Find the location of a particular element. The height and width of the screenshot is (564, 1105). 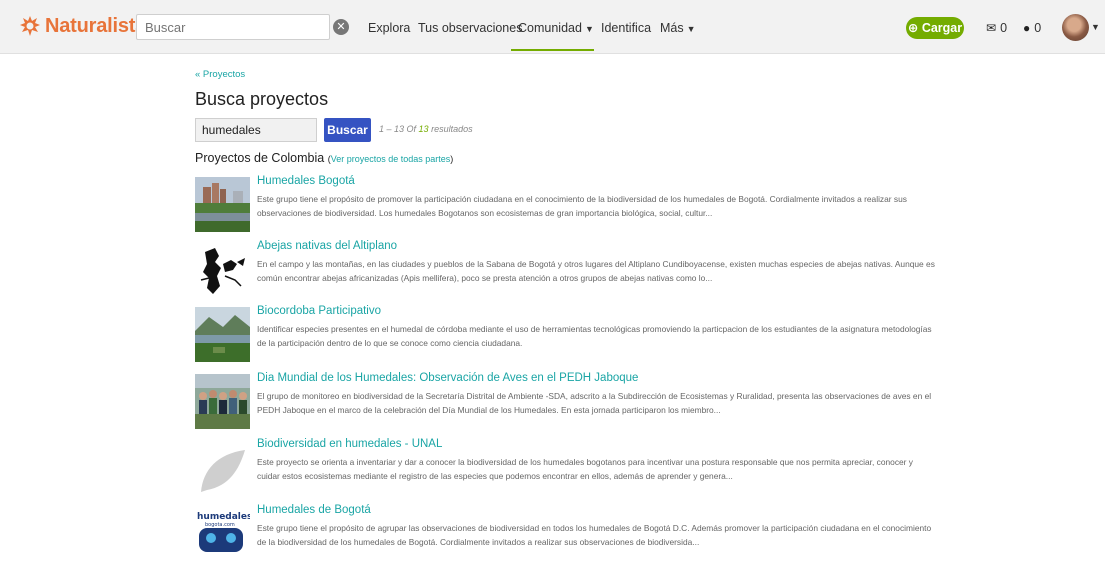

envelope-icon: ✉ is located at coordinates (991, 28).